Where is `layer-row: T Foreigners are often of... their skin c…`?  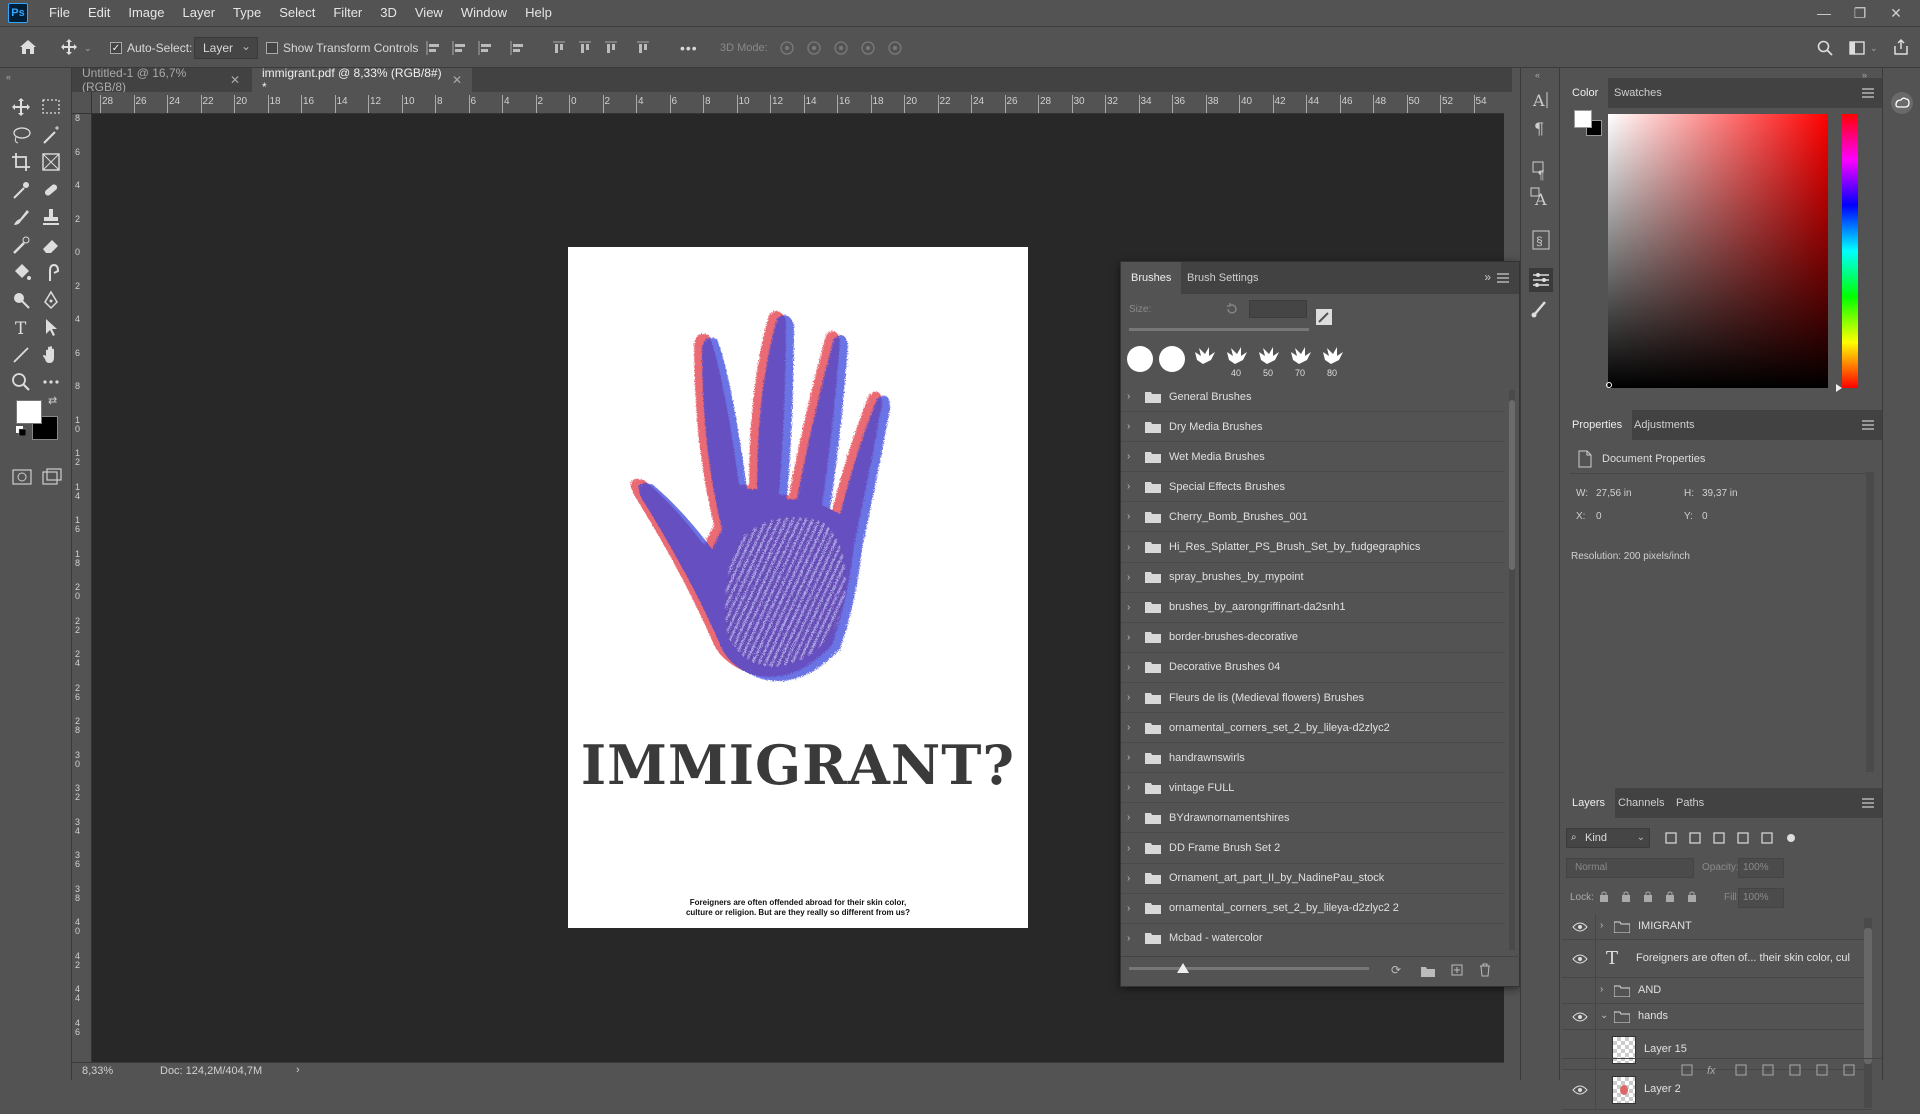
layer-row: T Foreigners are often of... their skin c… is located at coordinates (1717, 959).